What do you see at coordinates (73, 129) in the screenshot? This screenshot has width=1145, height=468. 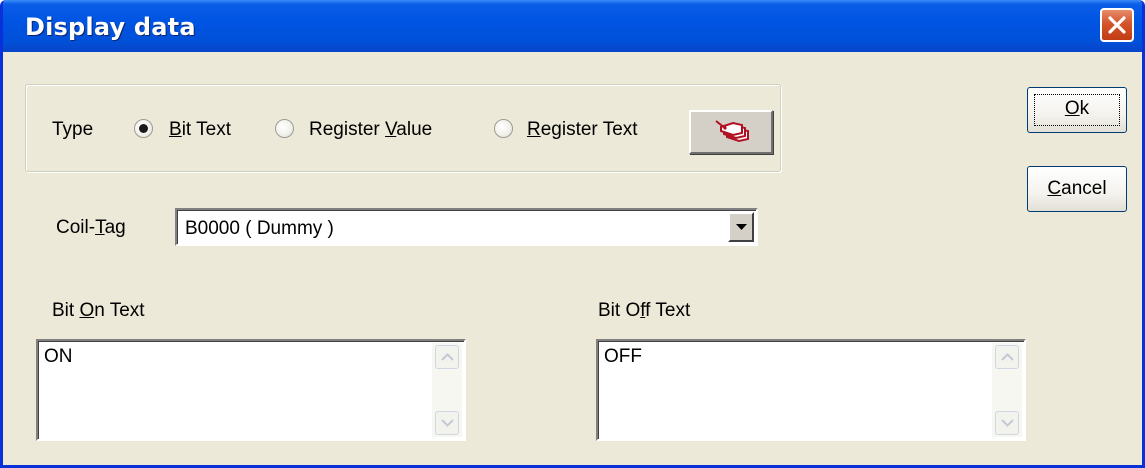 I see `type-label: Type` at bounding box center [73, 129].